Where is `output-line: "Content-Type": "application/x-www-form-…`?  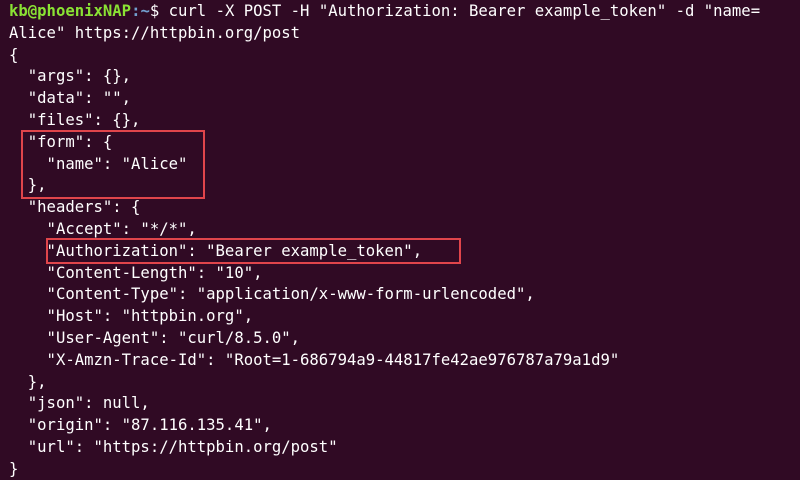
output-line: "Content-Type": "application/x-www-form-… is located at coordinates (272, 294).